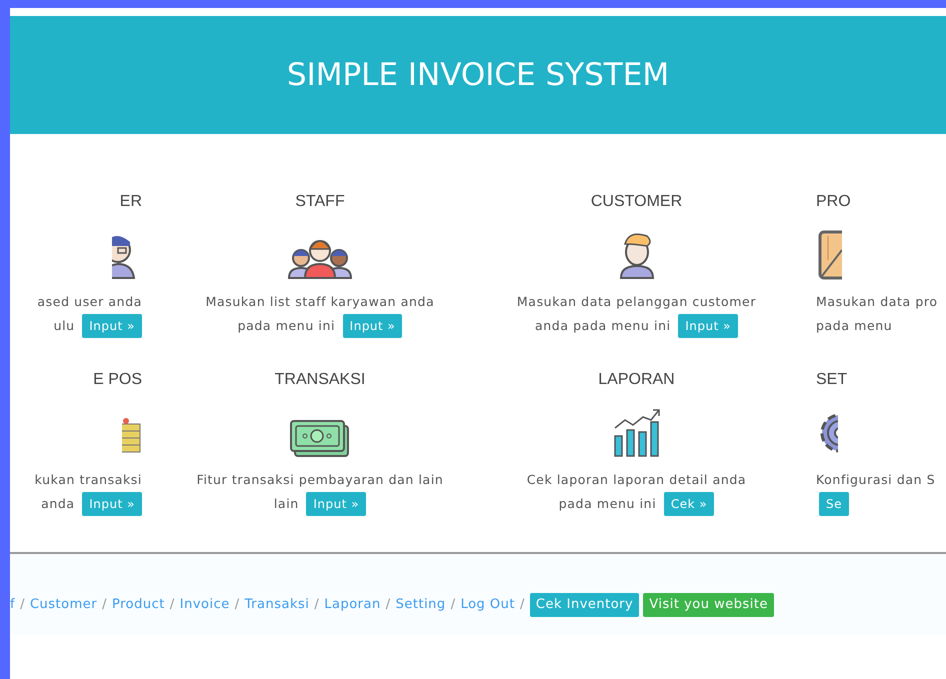  Describe the element at coordinates (876, 479) in the screenshot. I see `module-description: Konfigurasi dan S` at that location.